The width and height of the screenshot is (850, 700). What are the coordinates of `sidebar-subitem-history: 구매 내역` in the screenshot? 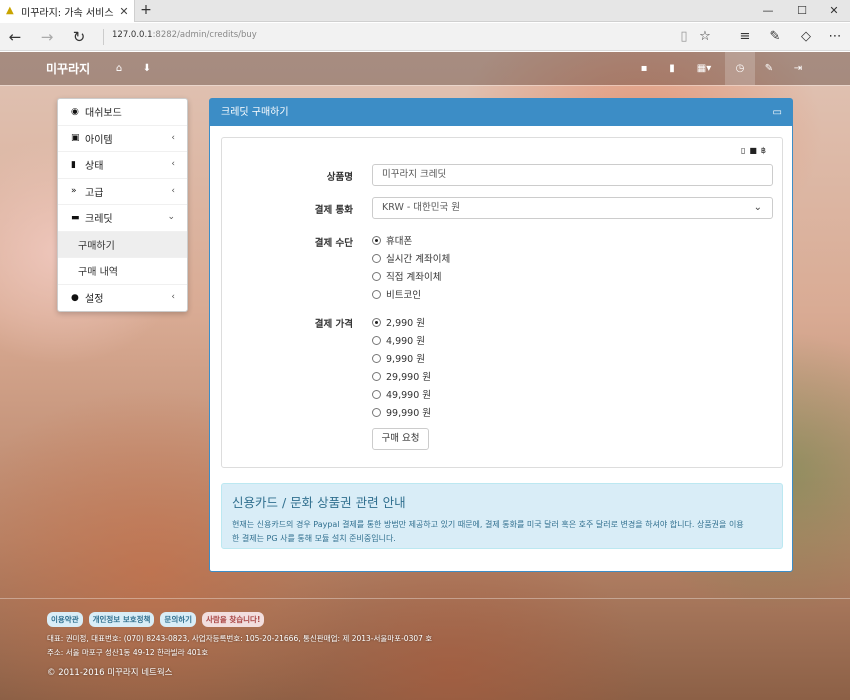 It's located at (122, 271).